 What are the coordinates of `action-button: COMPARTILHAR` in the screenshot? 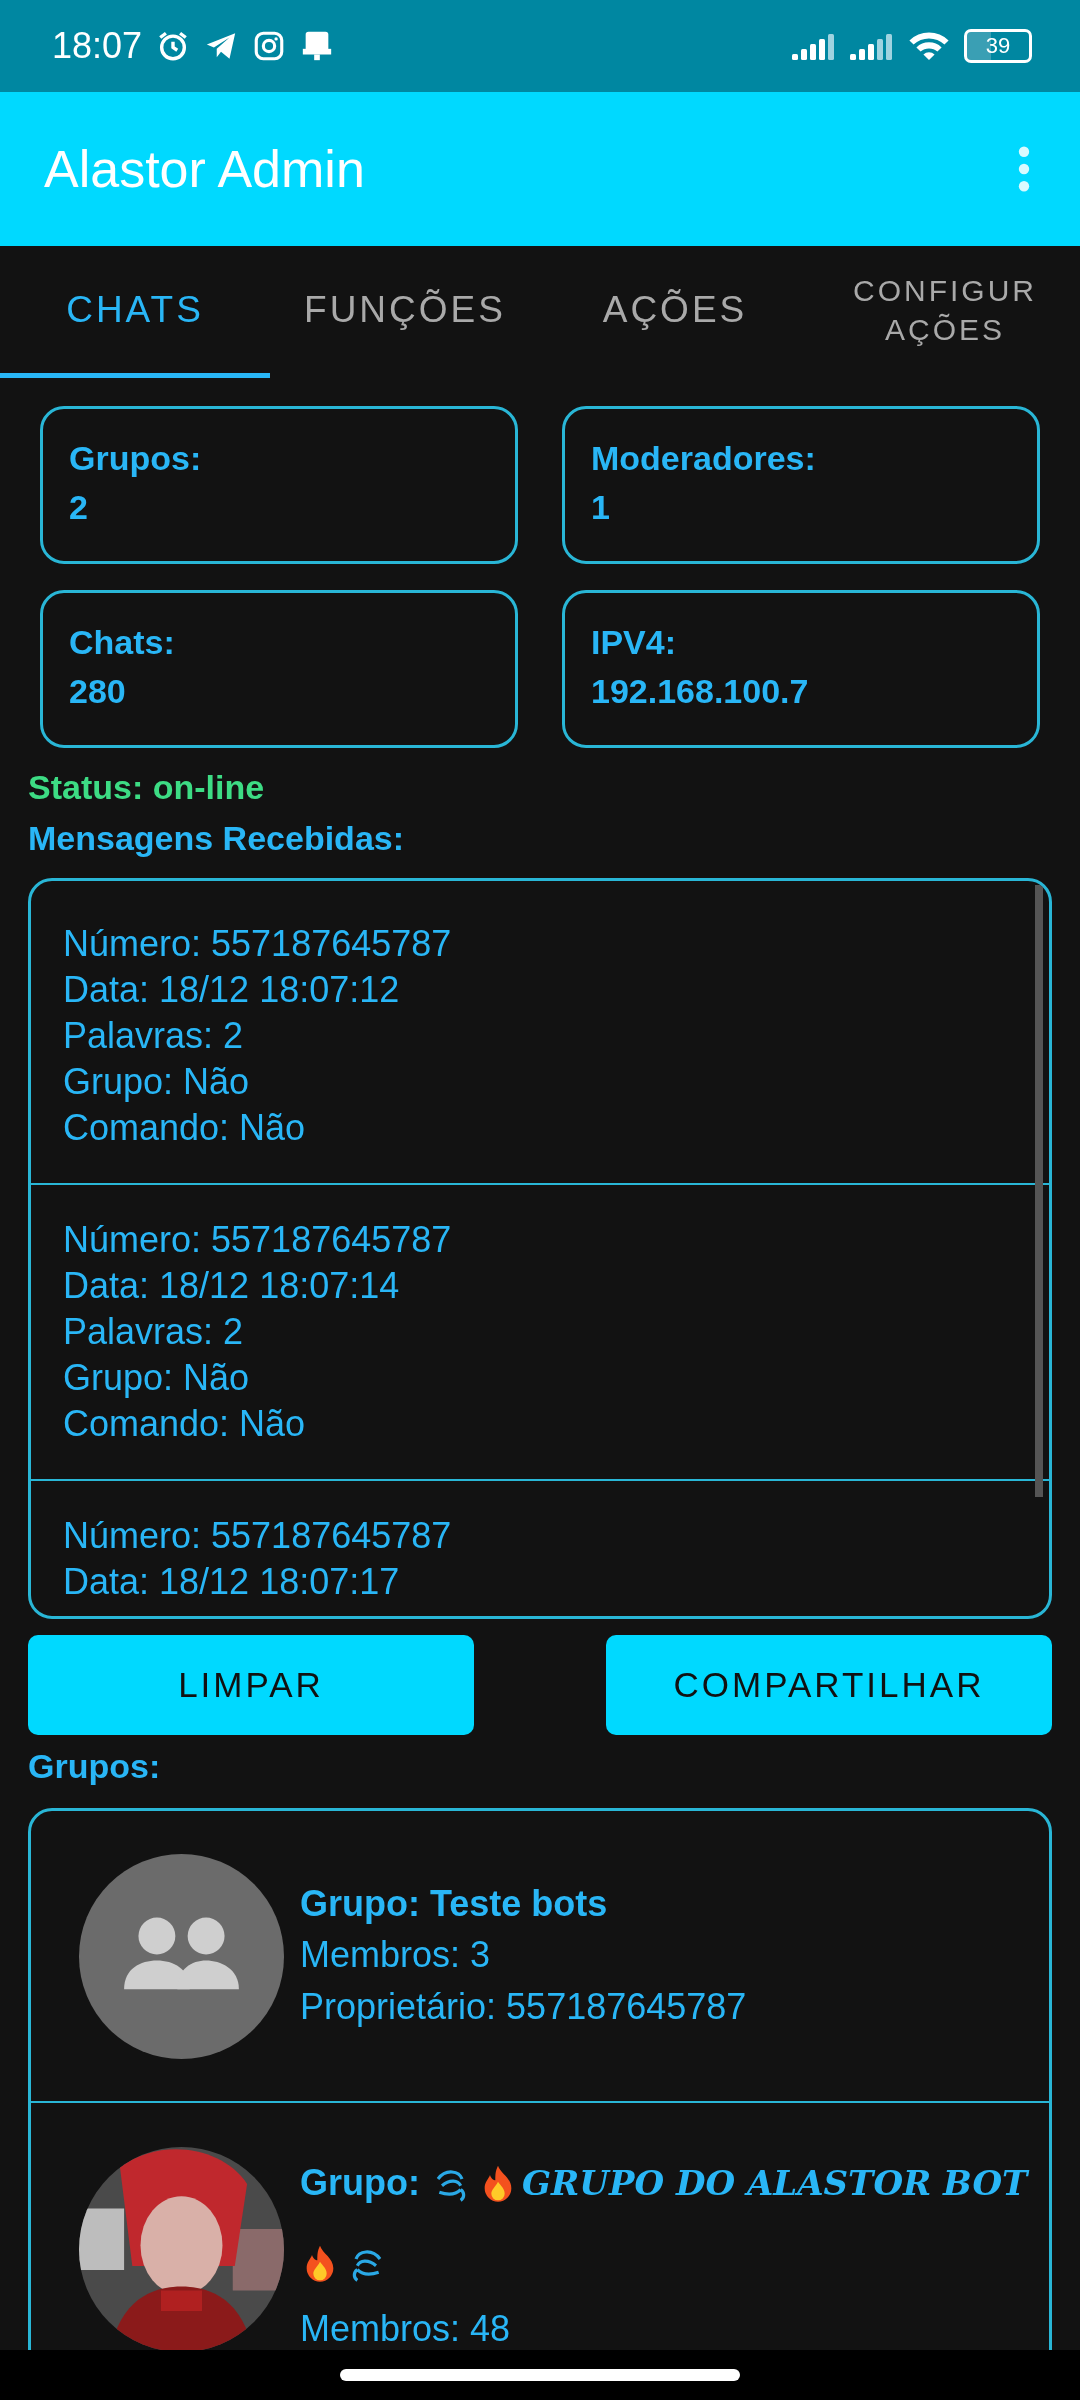 It's located at (829, 1685).